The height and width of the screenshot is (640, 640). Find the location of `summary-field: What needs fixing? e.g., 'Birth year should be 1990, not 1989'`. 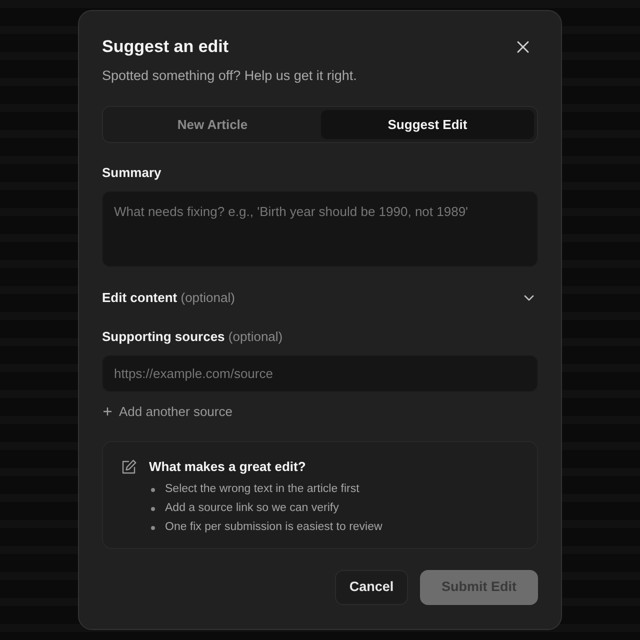

summary-field: What needs fixing? e.g., 'Birth year should be 1990, not 1989' is located at coordinates (320, 228).